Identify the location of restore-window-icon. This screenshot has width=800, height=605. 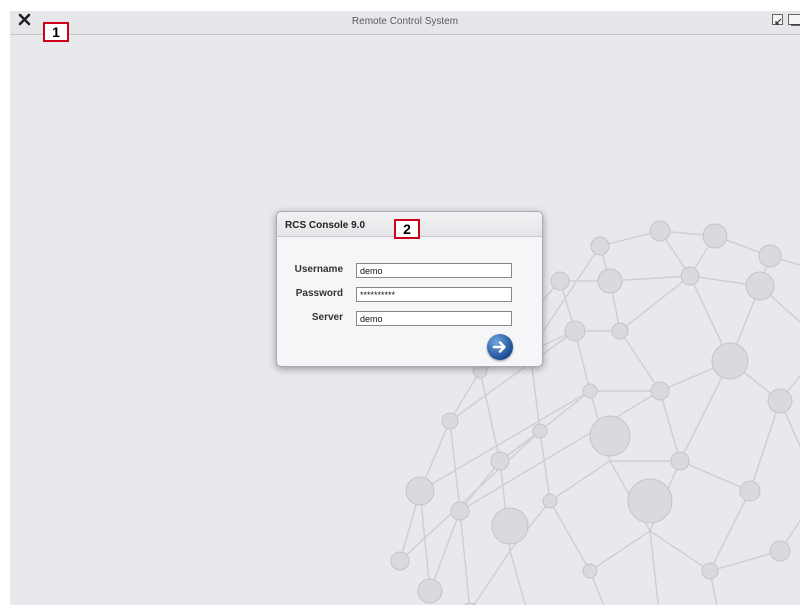
(777, 19).